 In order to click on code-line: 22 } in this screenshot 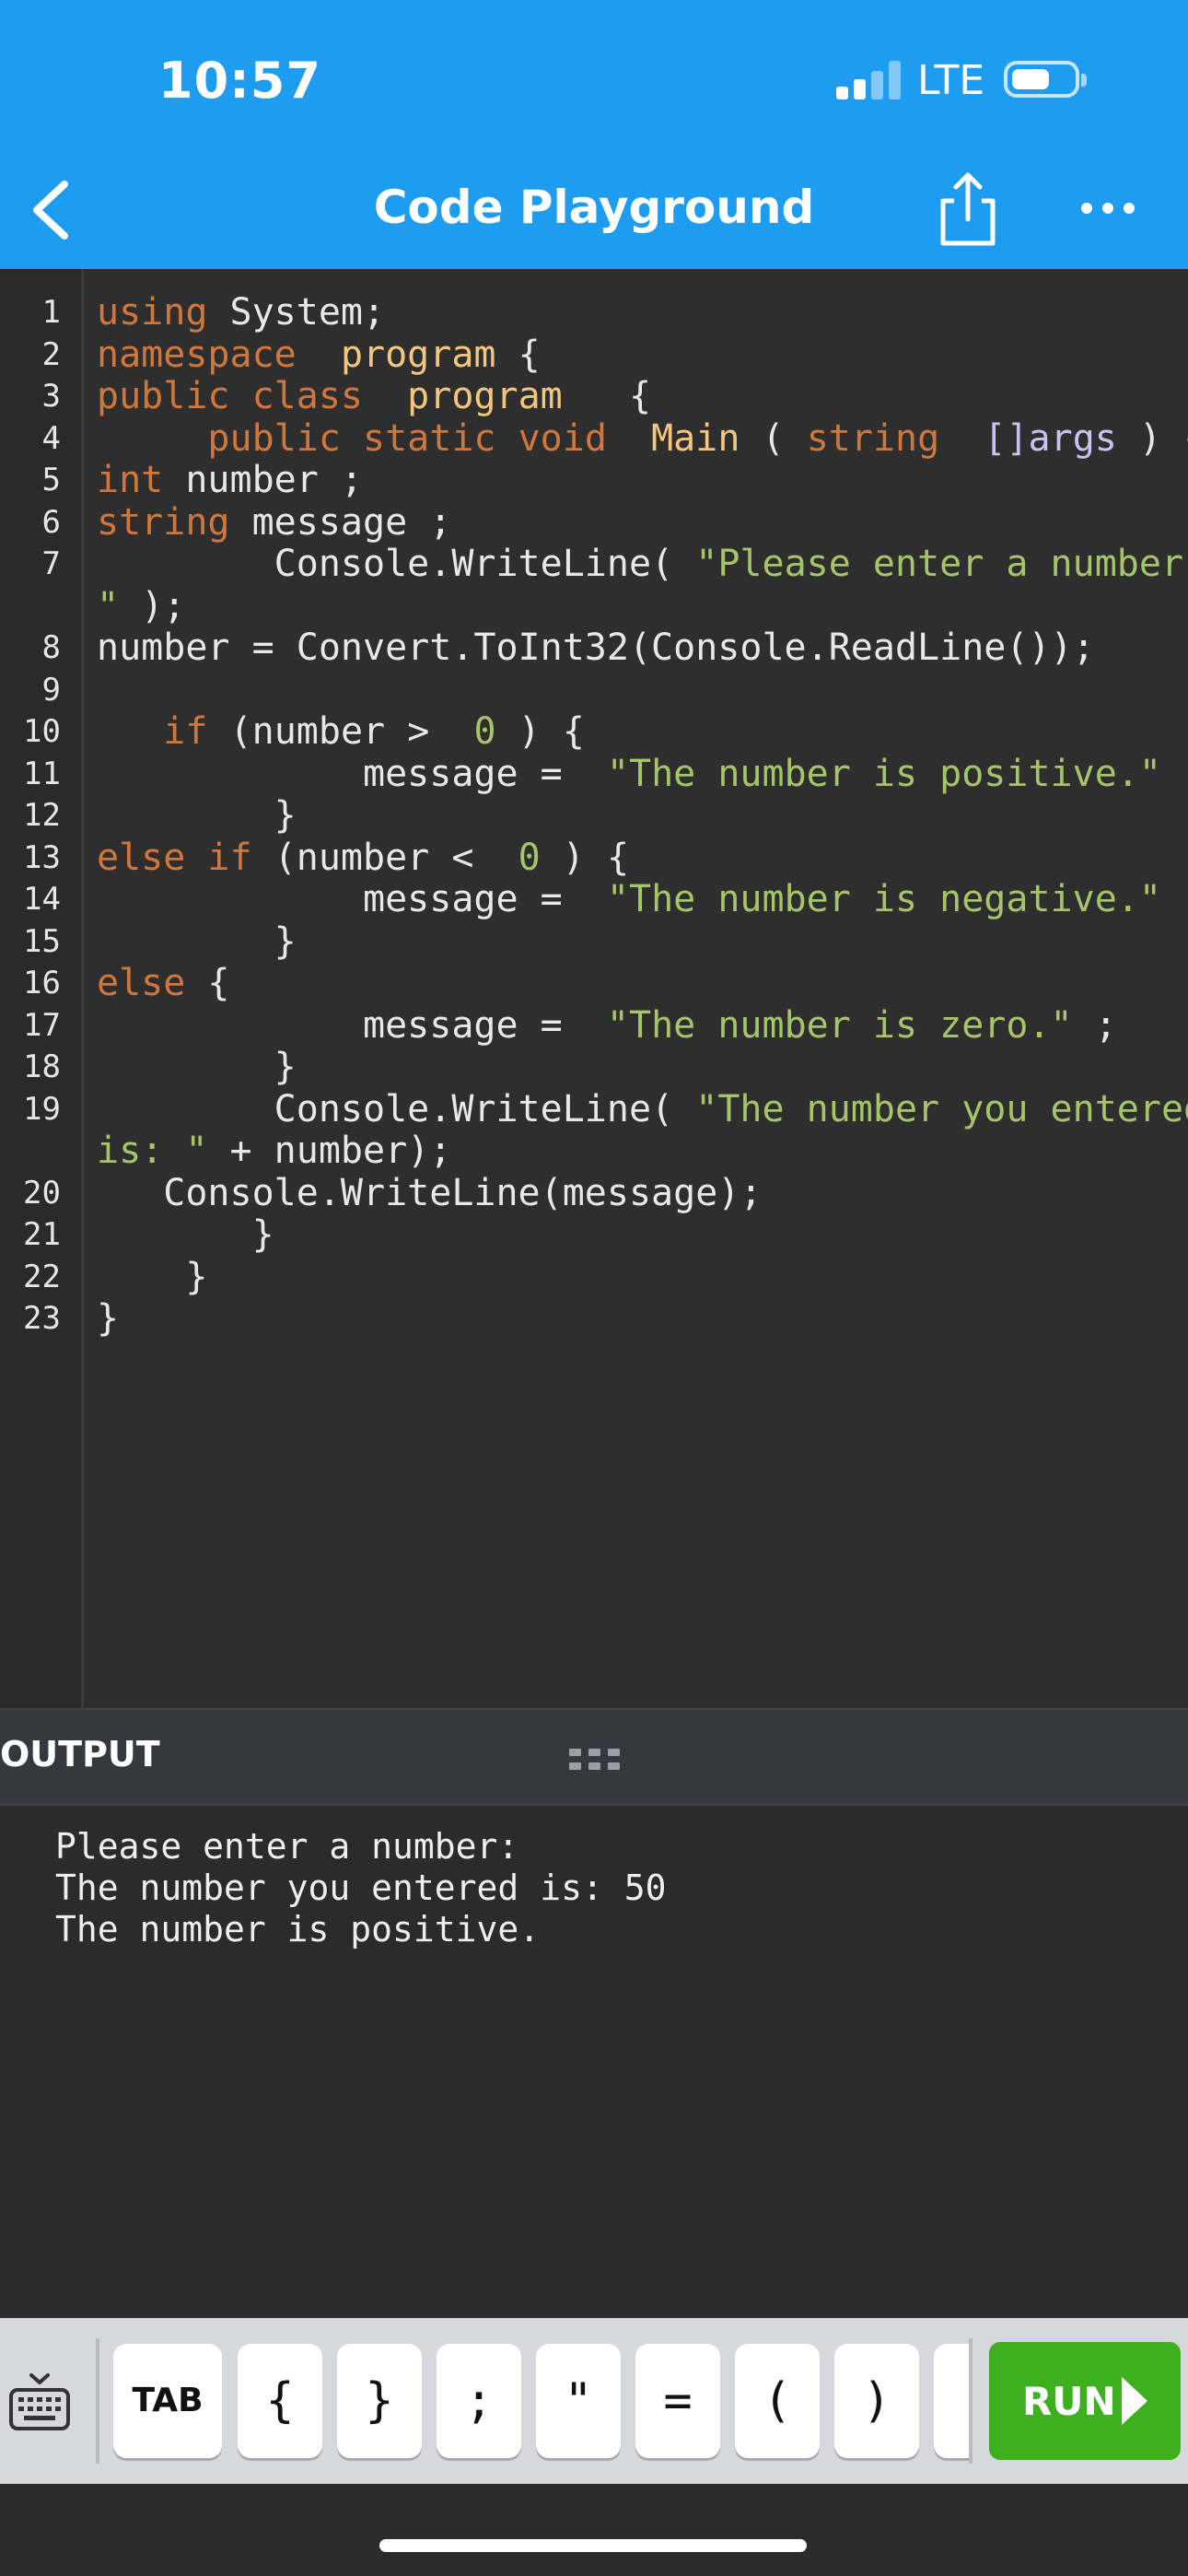, I will do `click(594, 1277)`.